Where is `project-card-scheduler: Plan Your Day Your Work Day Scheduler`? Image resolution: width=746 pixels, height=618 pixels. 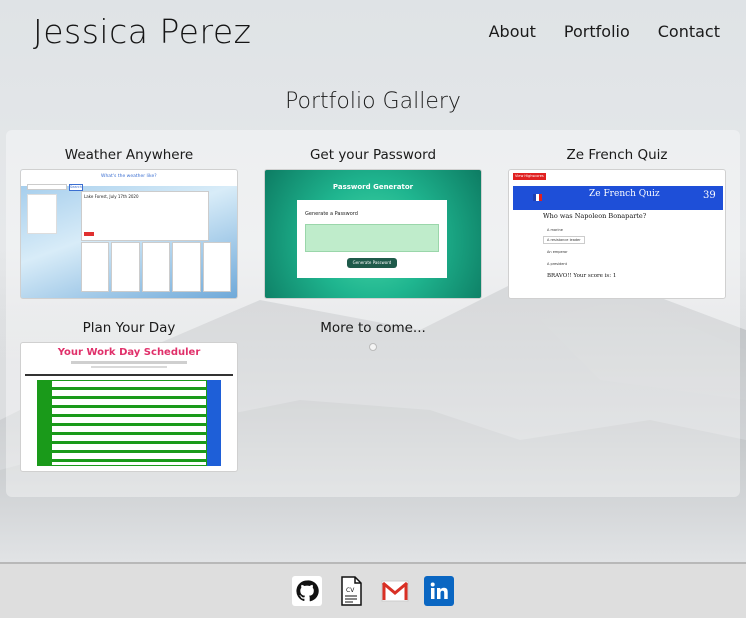
project-card-scheduler: Plan Your Day Your Work Day Scheduler is located at coordinates (129, 396).